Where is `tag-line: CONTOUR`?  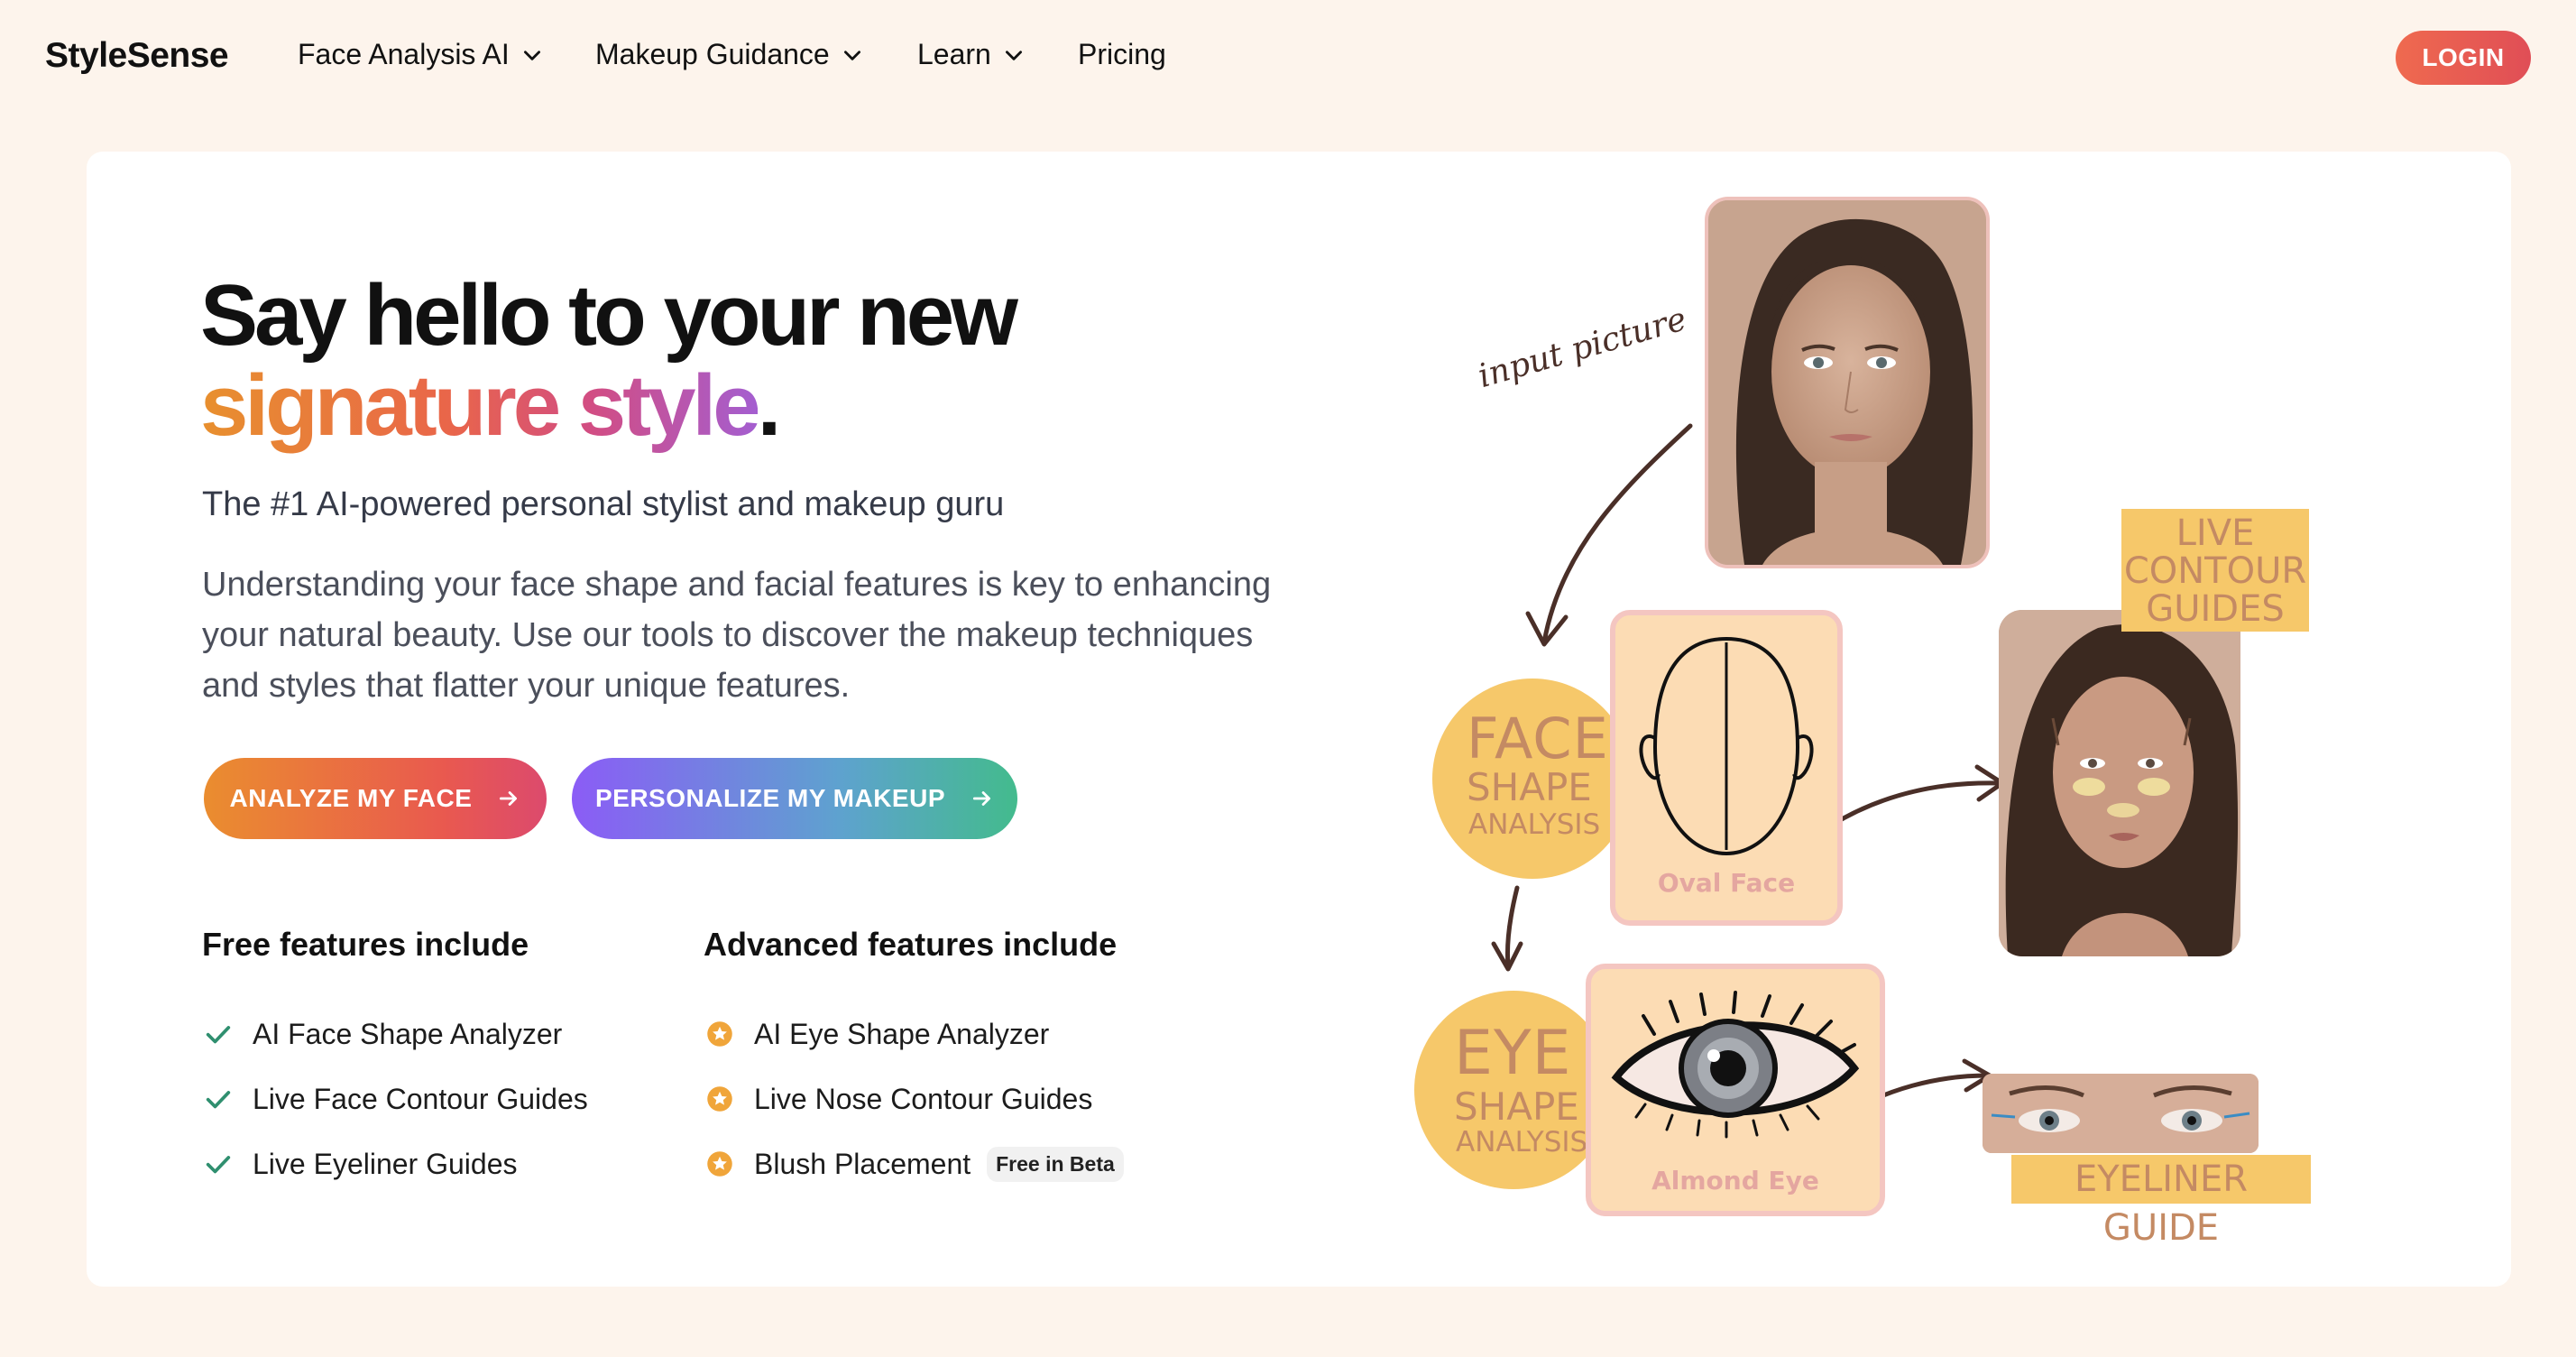
tag-line: CONTOUR is located at coordinates (2215, 571).